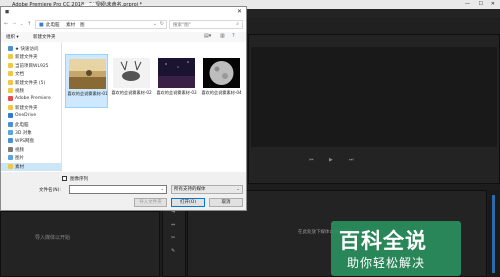  What do you see at coordinates (173, 238) in the screenshot?
I see `razor-tool-icon: ✂` at bounding box center [173, 238].